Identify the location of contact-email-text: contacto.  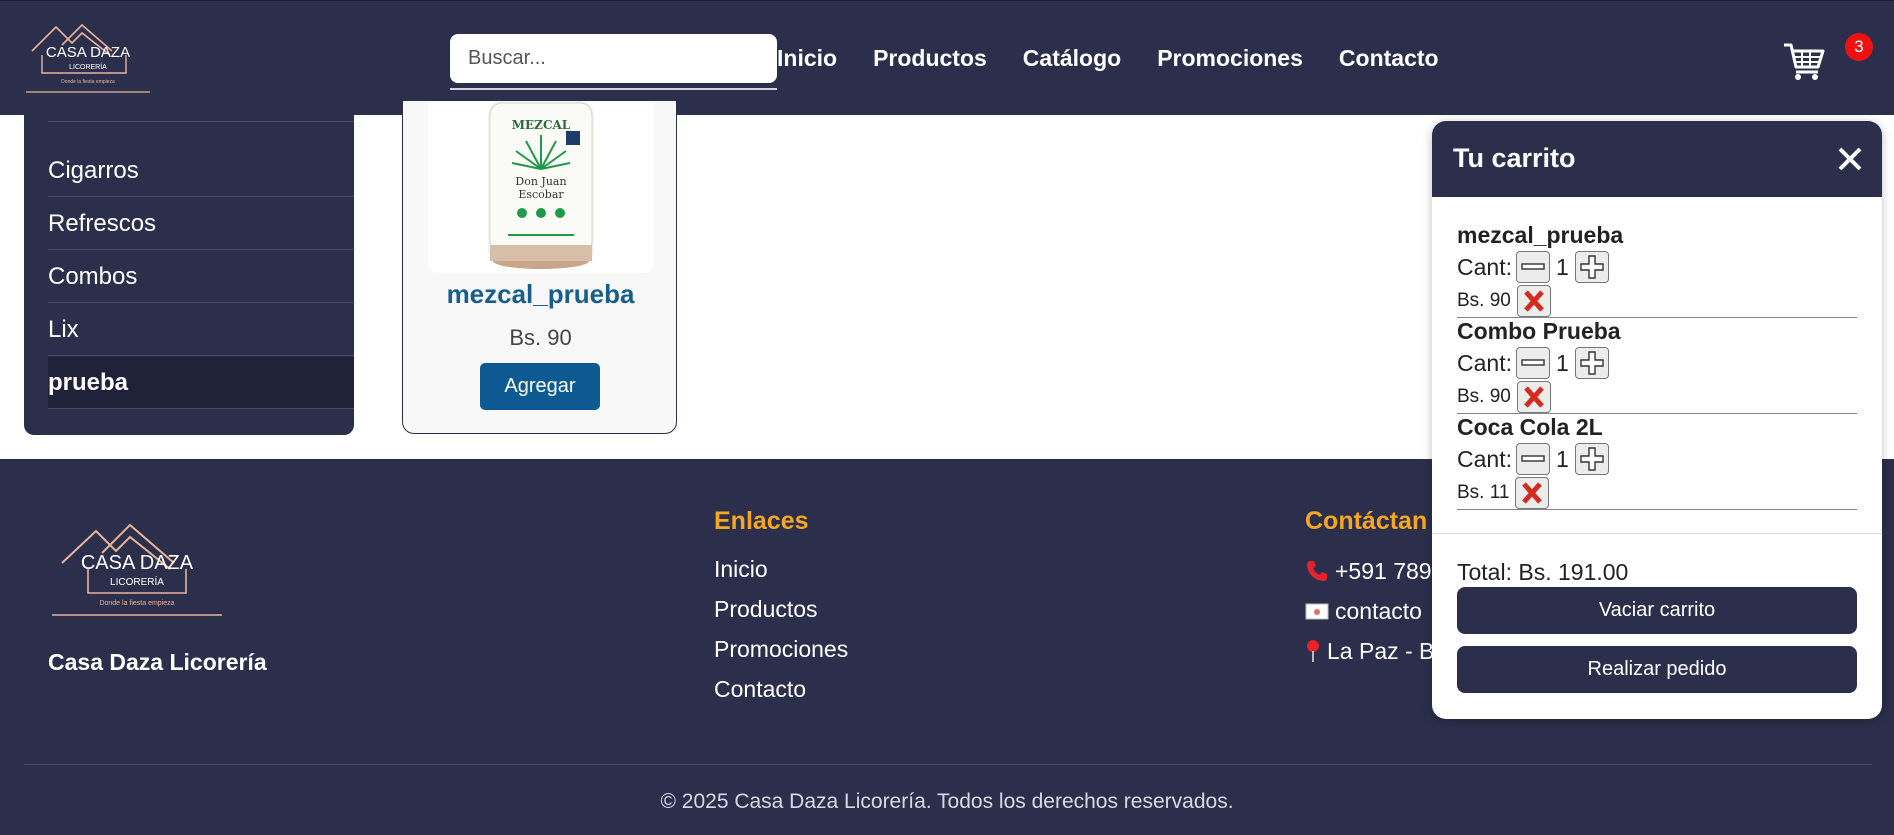
(1378, 611).